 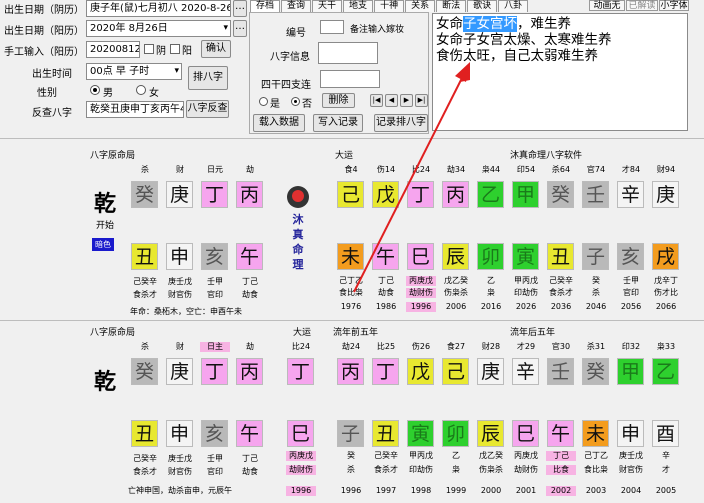 What do you see at coordinates (44, 10) in the screenshot?
I see `date1-label: 出生日期（阴历）` at bounding box center [44, 10].